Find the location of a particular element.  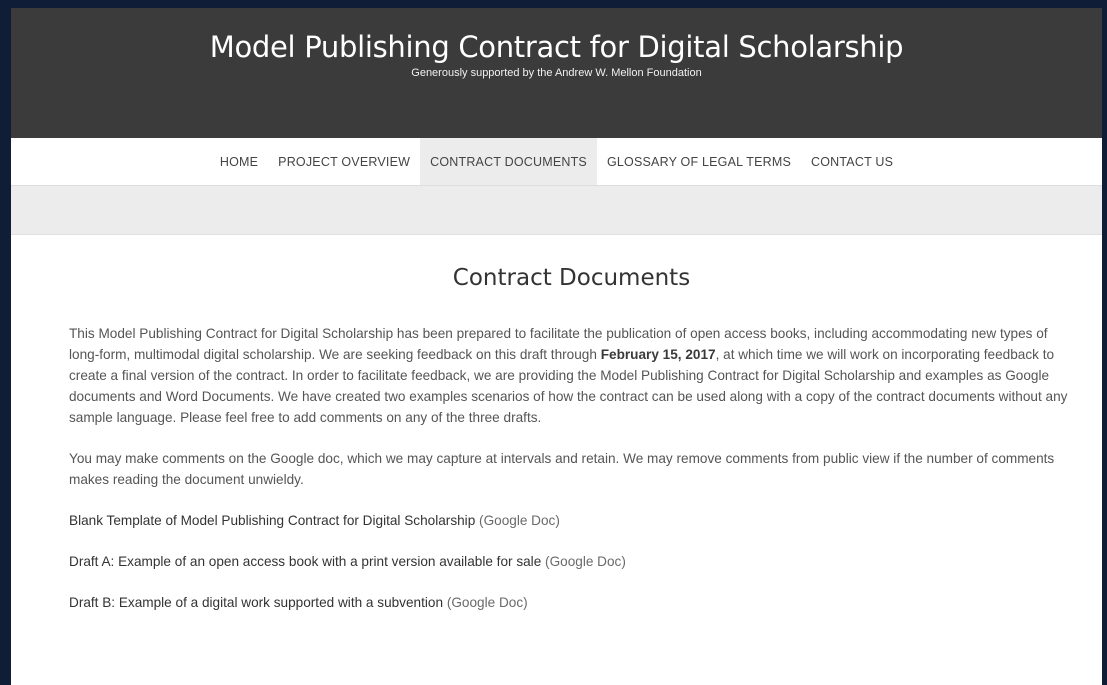

nav-glossary: GLOSSARY OF LEGAL TERMS is located at coordinates (699, 161).